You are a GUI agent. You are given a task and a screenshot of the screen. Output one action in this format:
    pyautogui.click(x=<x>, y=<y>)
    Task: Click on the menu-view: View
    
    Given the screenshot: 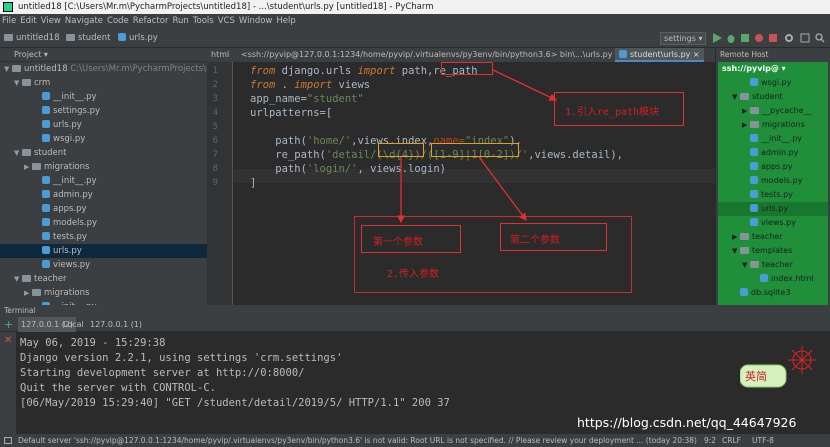 What is the action you would take?
    pyautogui.click(x=51, y=21)
    